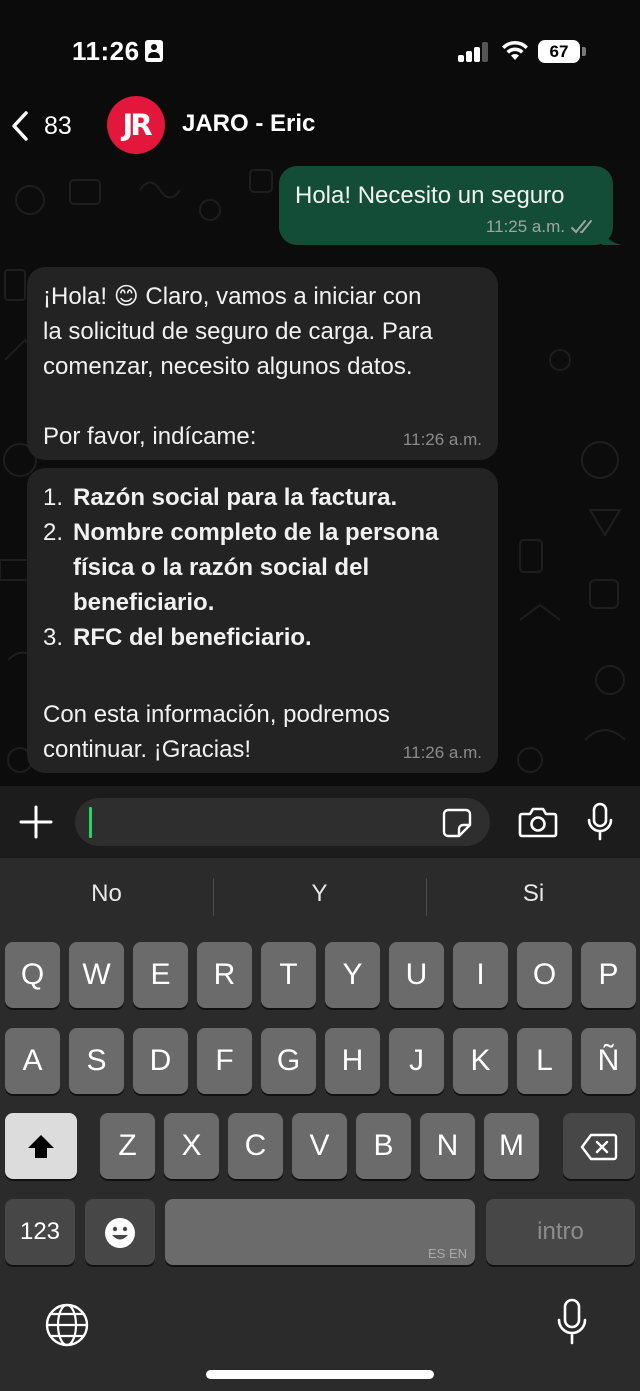  I want to click on status-bar: 11:26 67, so click(320, 46).